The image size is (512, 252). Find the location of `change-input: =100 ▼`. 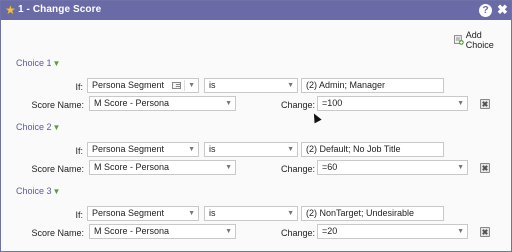

change-input: =100 ▼ is located at coordinates (392, 103).